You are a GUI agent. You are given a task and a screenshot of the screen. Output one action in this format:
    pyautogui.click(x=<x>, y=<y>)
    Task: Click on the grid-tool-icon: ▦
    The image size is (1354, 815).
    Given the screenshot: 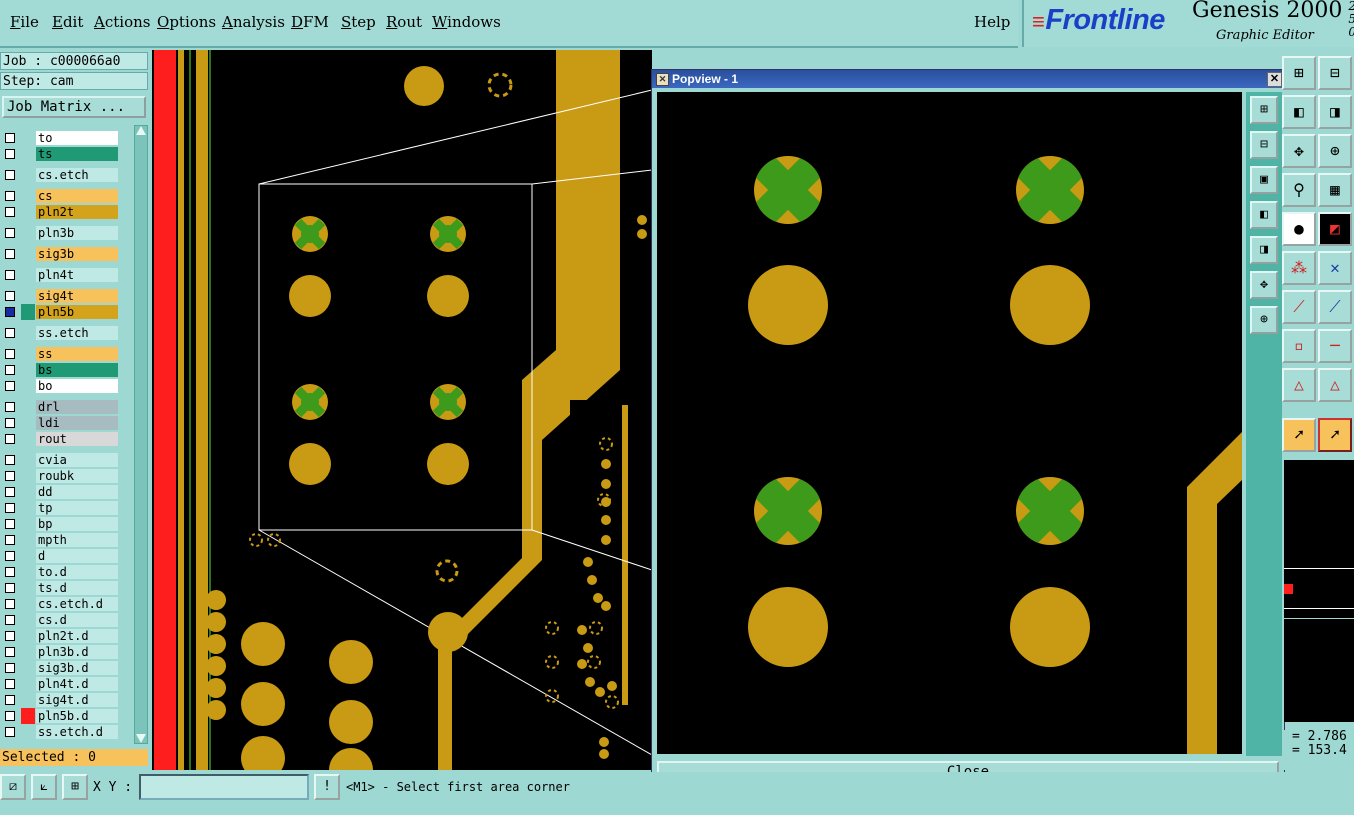 What is the action you would take?
    pyautogui.click(x=1335, y=190)
    